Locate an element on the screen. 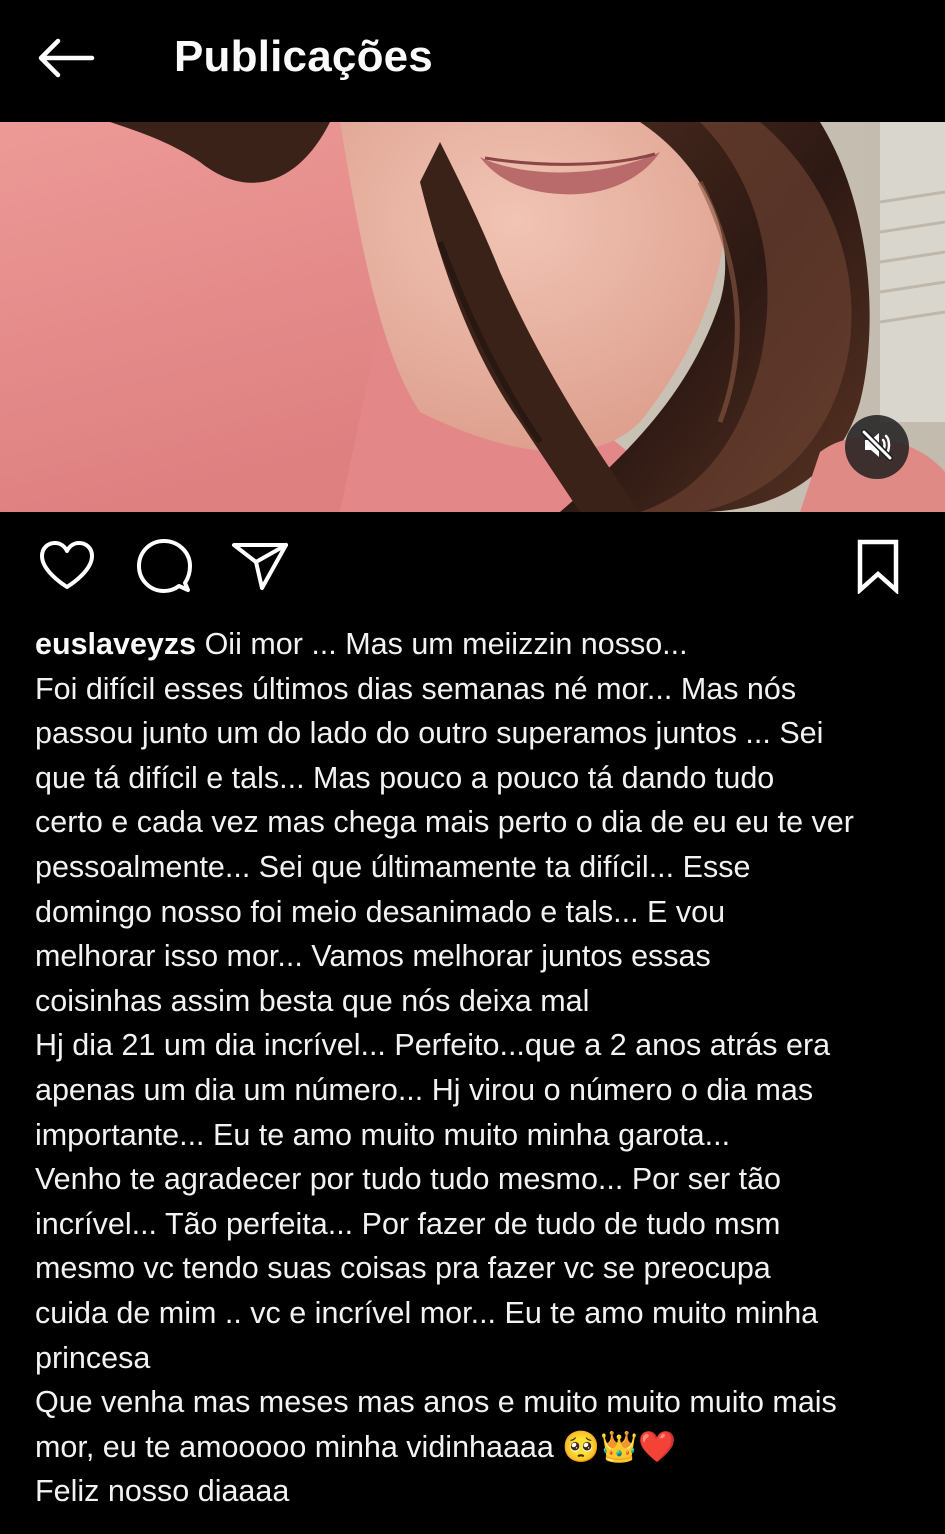 The width and height of the screenshot is (945, 1534). heart-icon is located at coordinates (67, 568).